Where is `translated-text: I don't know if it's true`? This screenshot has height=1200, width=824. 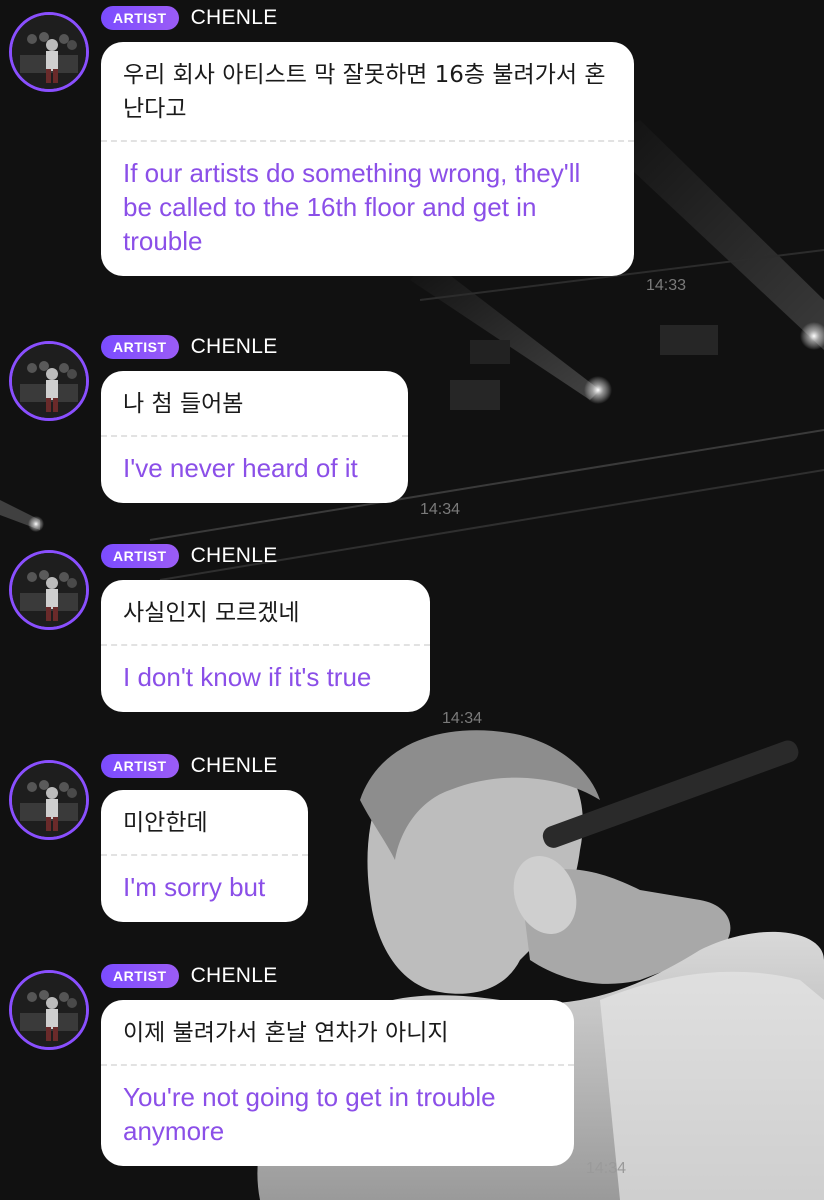
translated-text: I don't know if it's true is located at coordinates (247, 677).